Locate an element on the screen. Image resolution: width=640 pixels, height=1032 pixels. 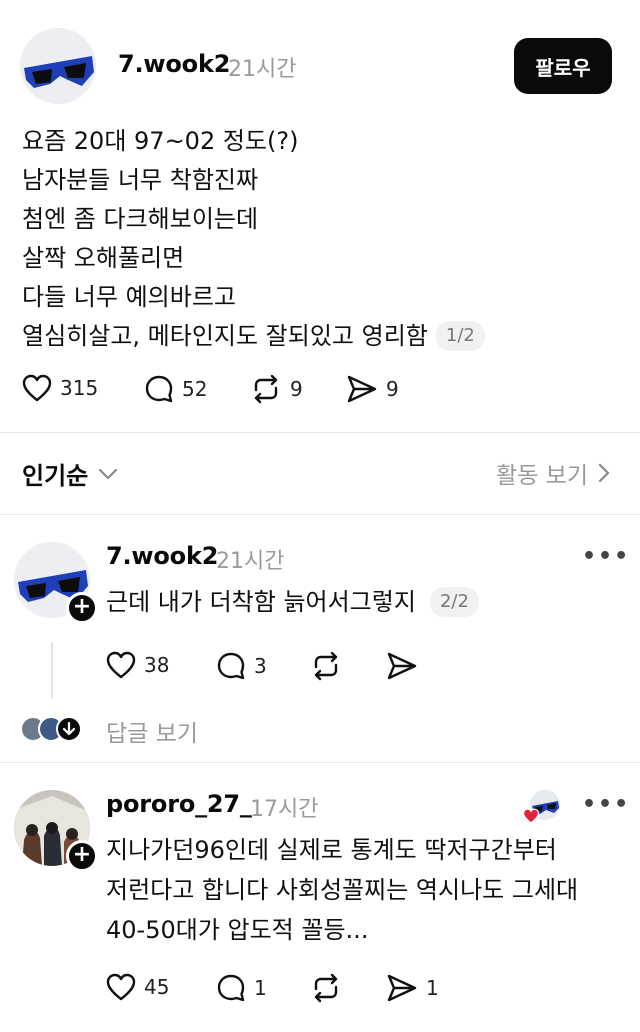
activity-link: 활동 보기 is located at coordinates (553, 473).